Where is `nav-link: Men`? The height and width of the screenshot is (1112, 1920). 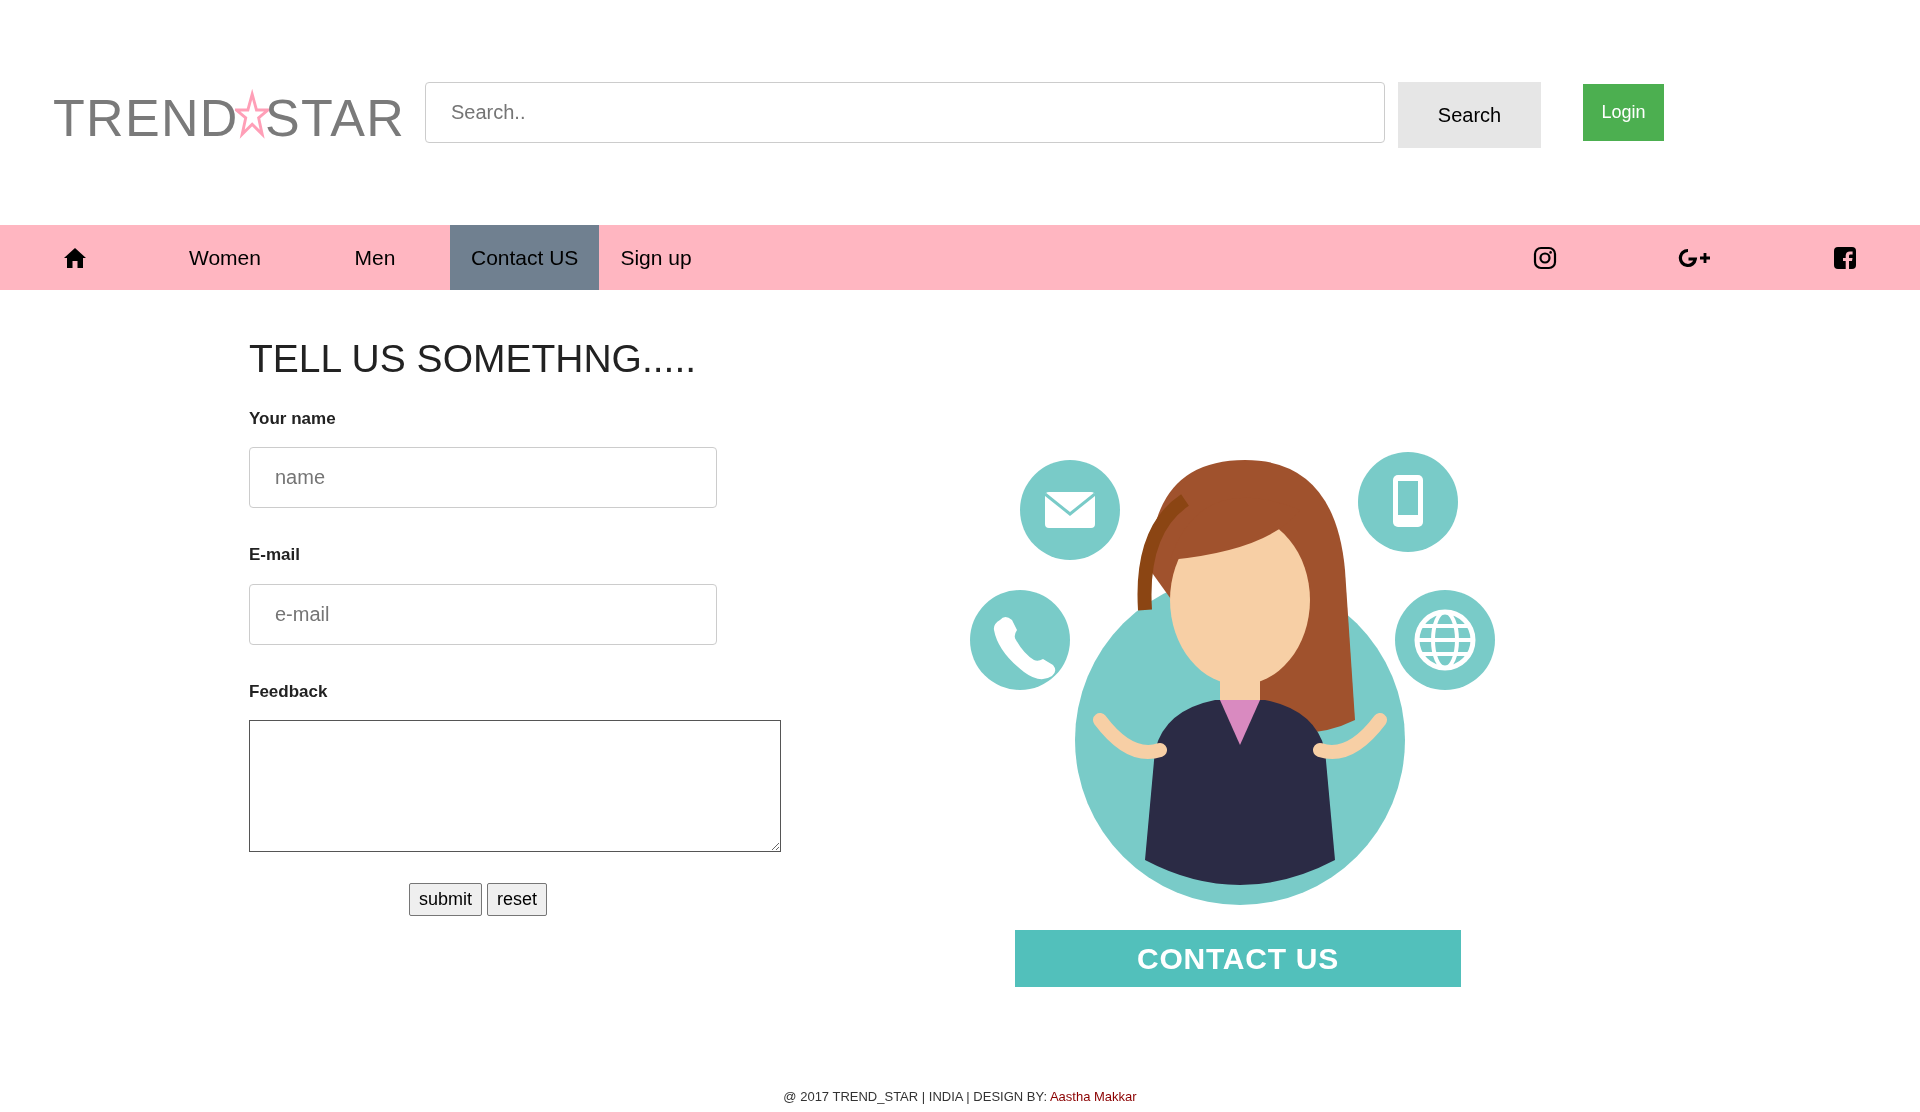
nav-link: Men is located at coordinates (375, 257).